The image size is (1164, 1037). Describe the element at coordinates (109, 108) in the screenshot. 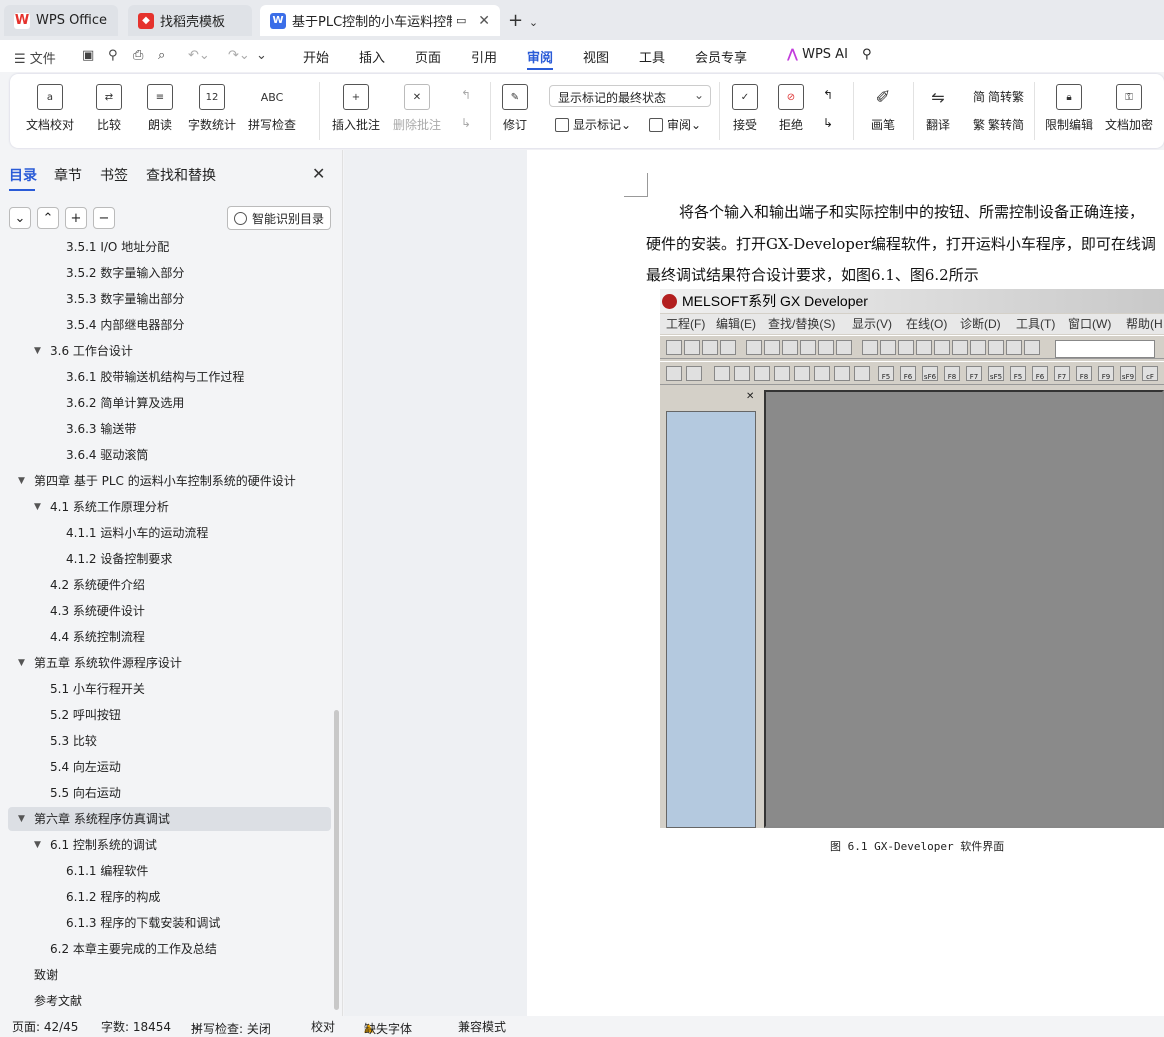

I see `compare-button: ⇄ 比较` at that location.